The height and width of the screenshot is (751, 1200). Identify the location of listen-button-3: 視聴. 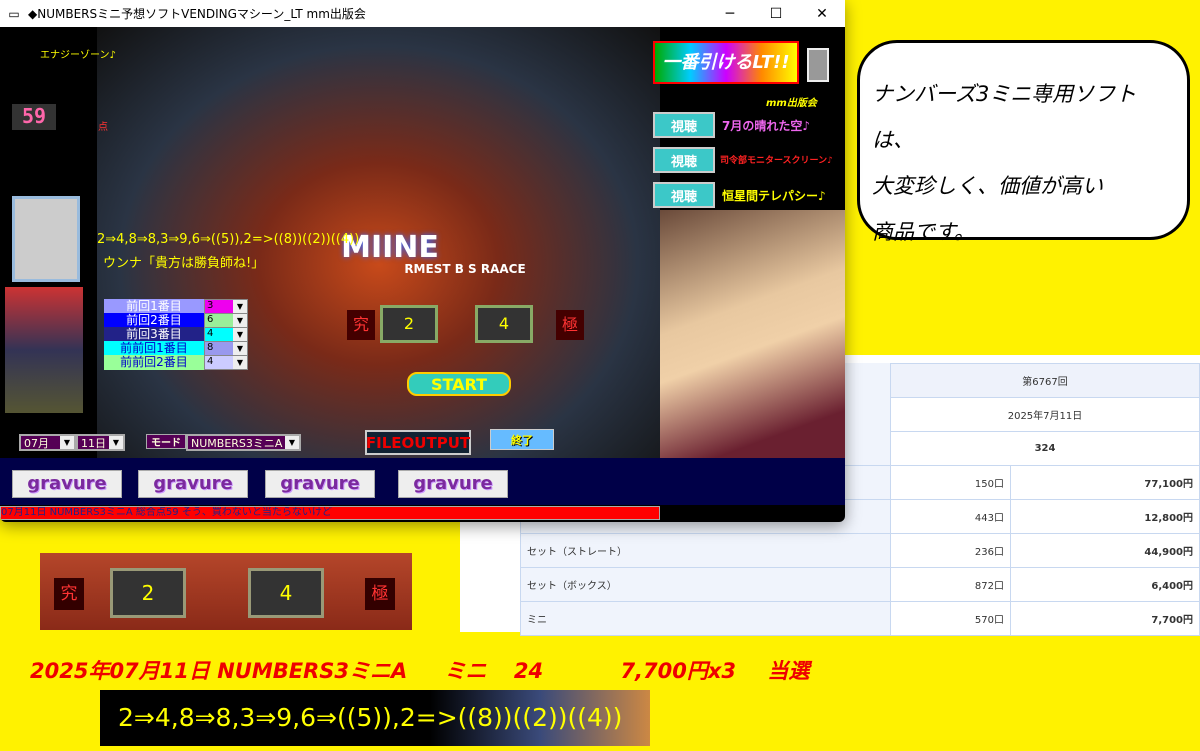
(684, 195).